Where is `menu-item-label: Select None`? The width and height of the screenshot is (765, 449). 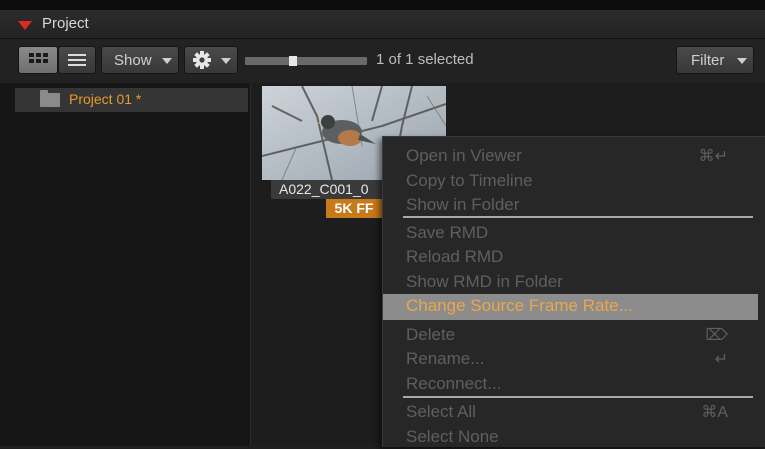
menu-item-label: Select None is located at coordinates (452, 436).